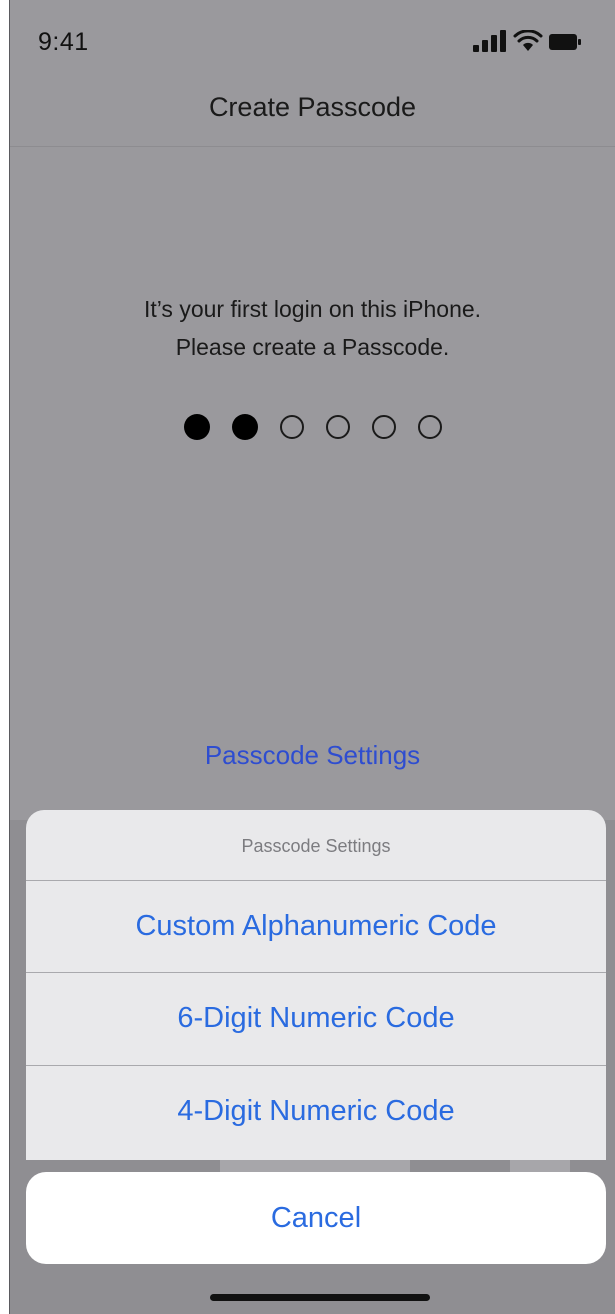 Image resolution: width=615 pixels, height=1314 pixels. What do you see at coordinates (312, 107) in the screenshot?
I see `page-title: Create Passcode` at bounding box center [312, 107].